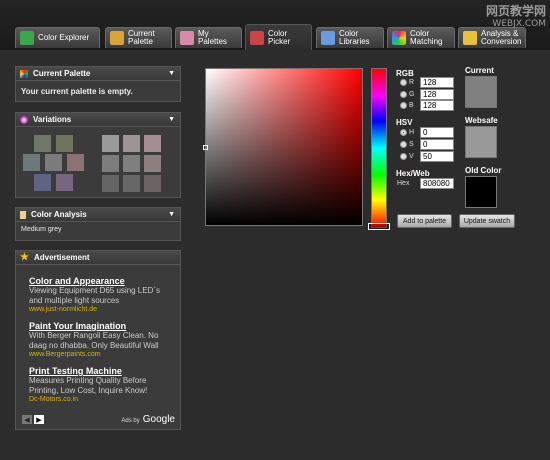 Image resolution: width=550 pixels, height=460 pixels. Describe the element at coordinates (98, 224) in the screenshot. I see `color-analysis-panel: Color Analysis ▼ Medium grey` at that location.